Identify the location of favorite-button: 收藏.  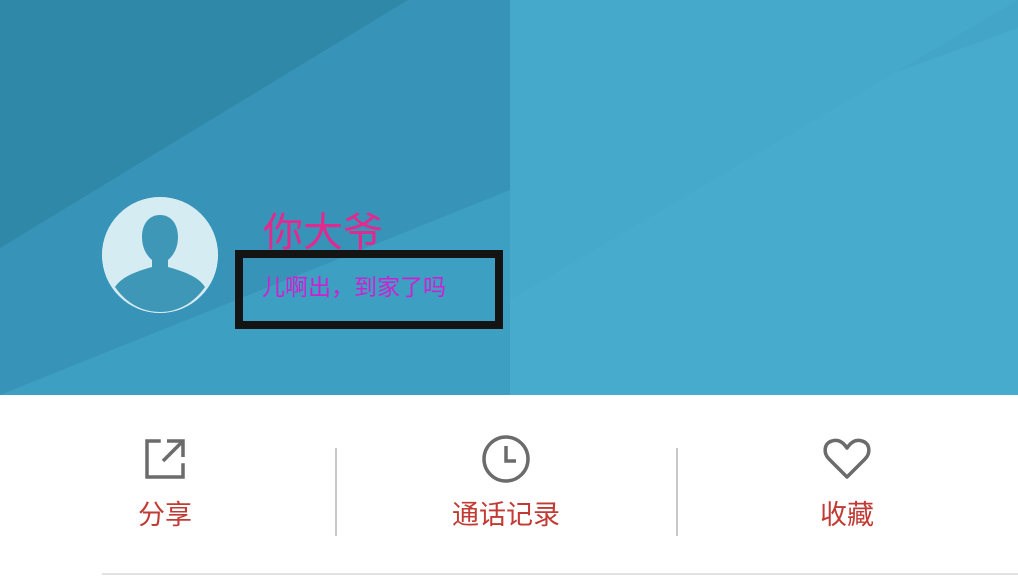
(847, 470).